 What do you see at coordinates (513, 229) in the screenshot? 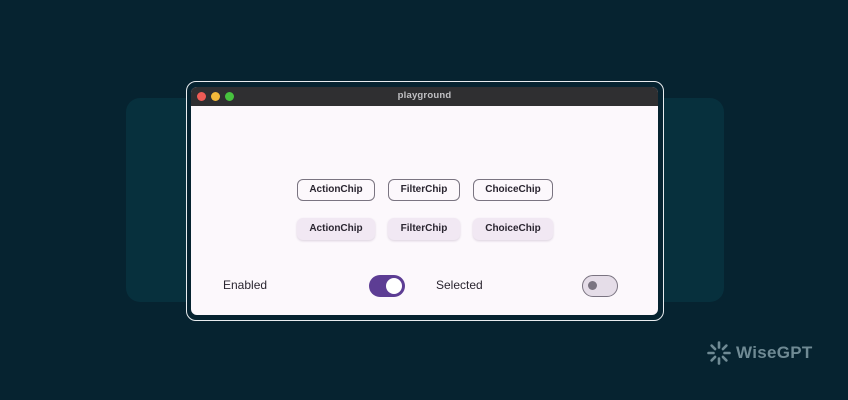
I see `choice-chip-filled: ChoiceChip` at bounding box center [513, 229].